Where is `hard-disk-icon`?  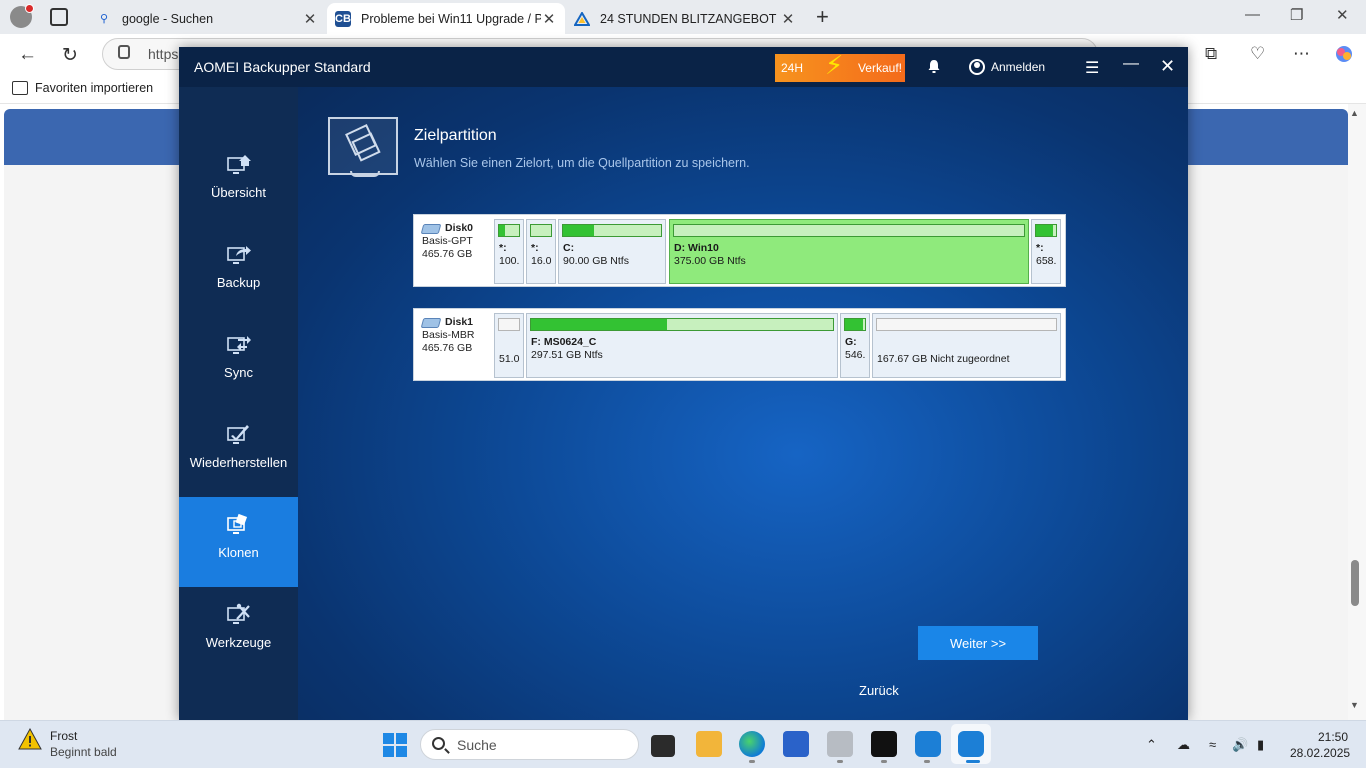
hard-disk-icon is located at coordinates (431, 322).